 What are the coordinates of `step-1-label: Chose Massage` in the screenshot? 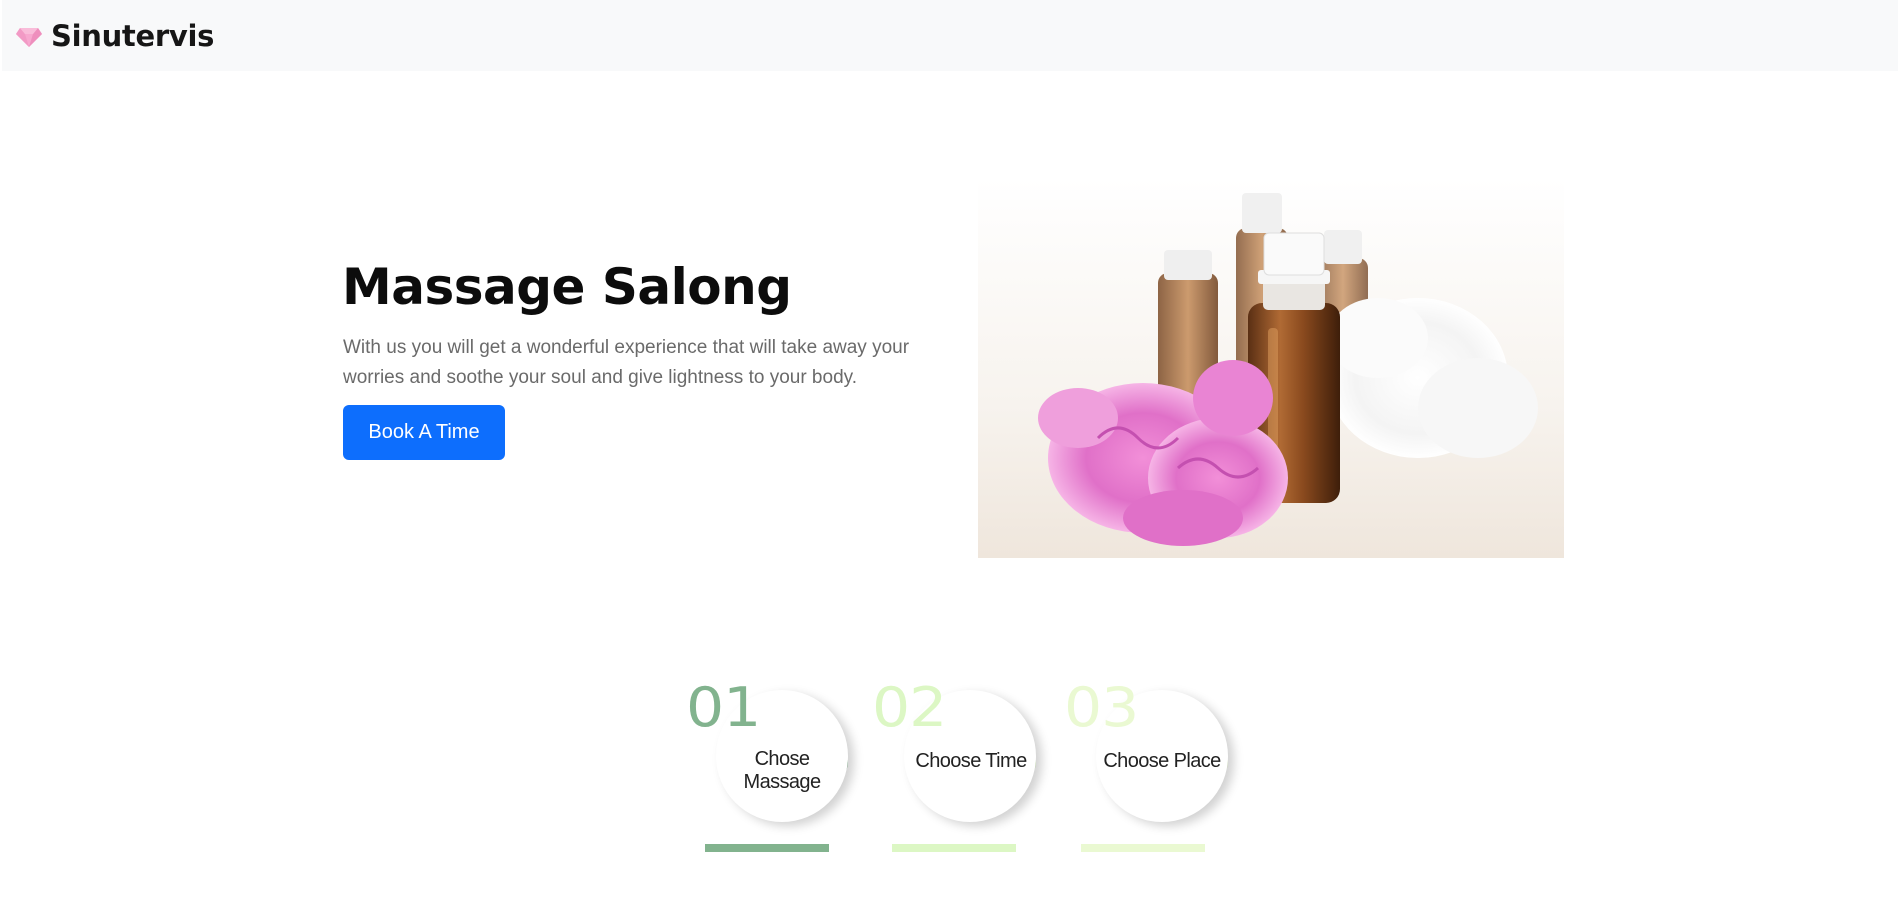 It's located at (782, 770).